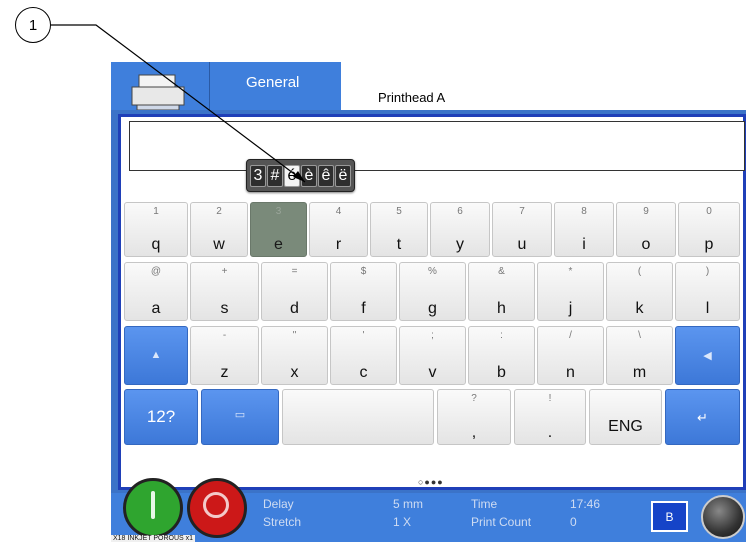  What do you see at coordinates (460, 211) in the screenshot?
I see `key-secondary: 6` at bounding box center [460, 211].